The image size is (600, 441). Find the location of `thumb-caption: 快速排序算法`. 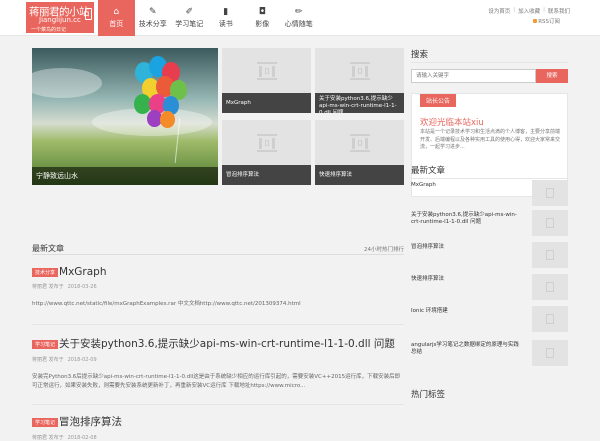

thumb-caption: 快速排序算法 is located at coordinates (359, 175).